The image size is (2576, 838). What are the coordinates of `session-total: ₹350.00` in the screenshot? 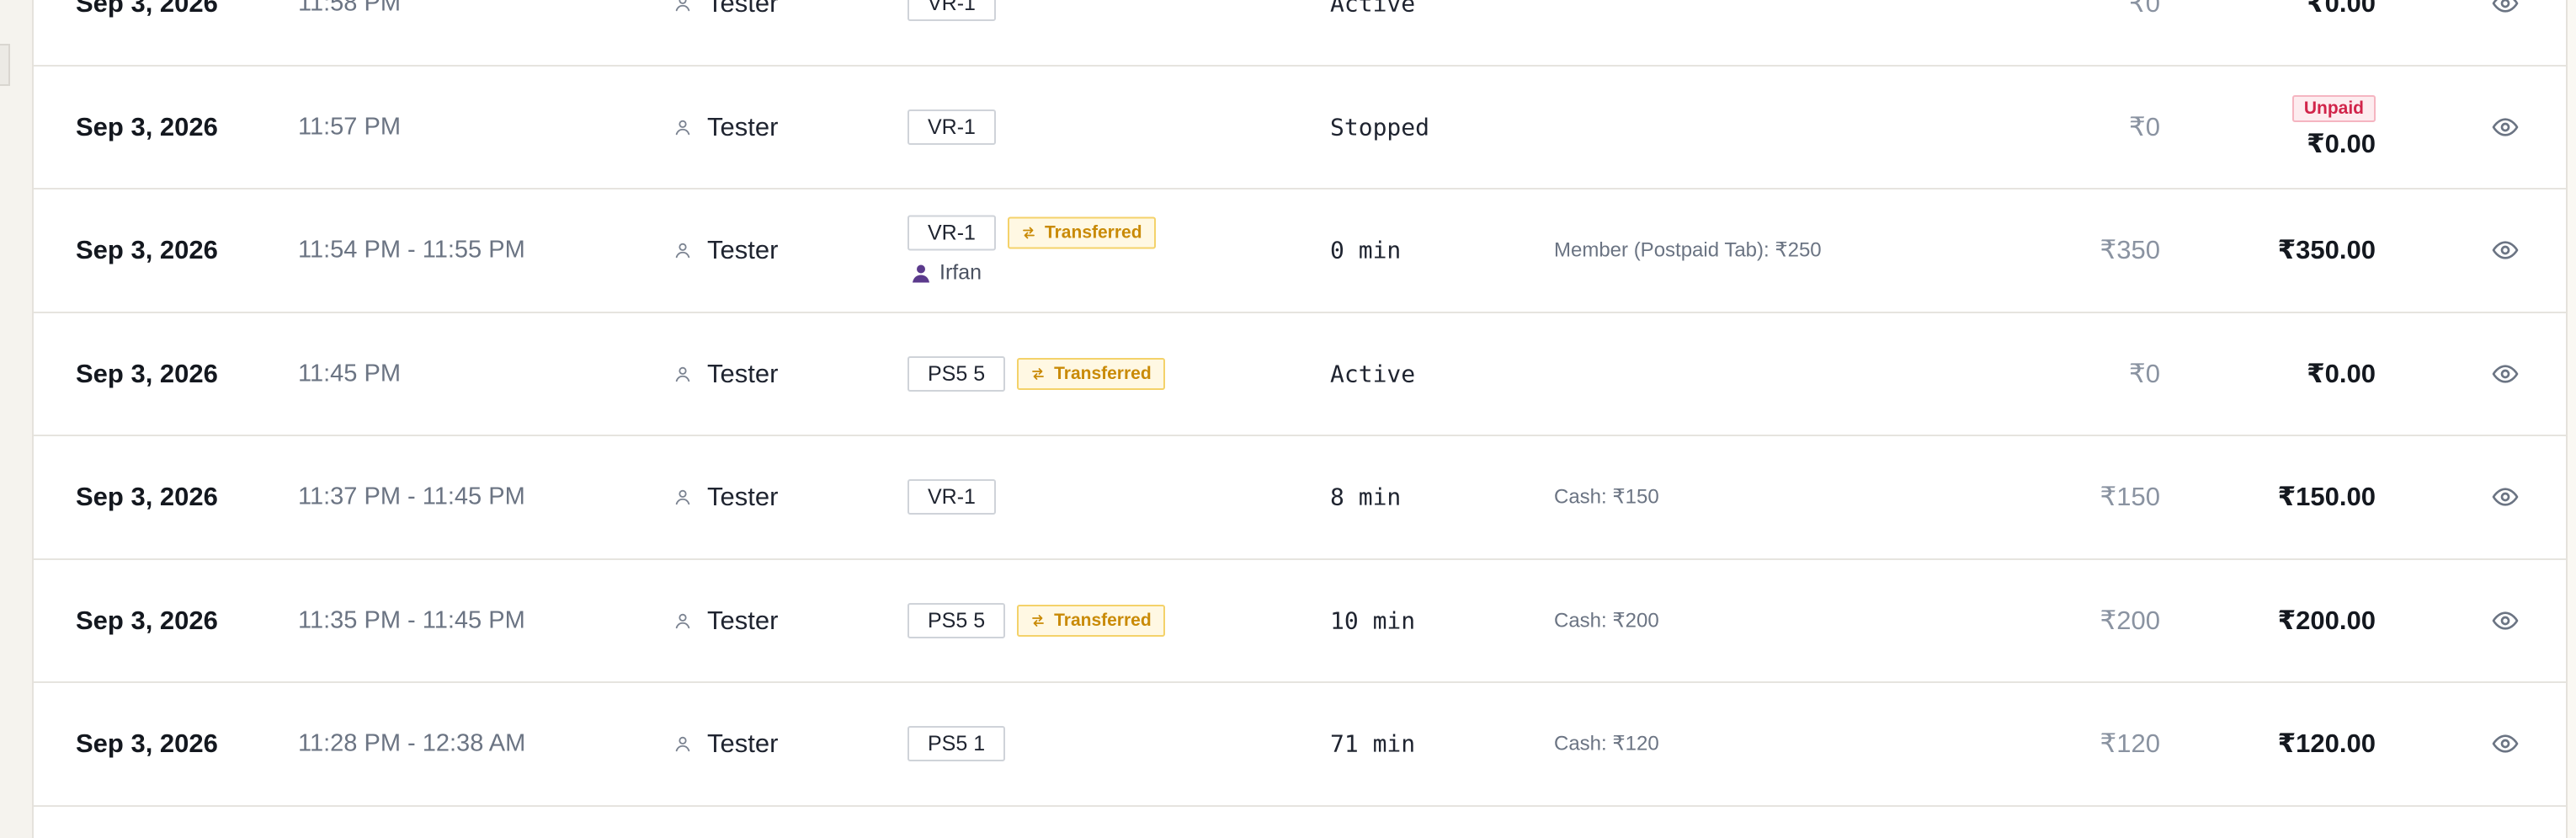 It's located at (2327, 250).